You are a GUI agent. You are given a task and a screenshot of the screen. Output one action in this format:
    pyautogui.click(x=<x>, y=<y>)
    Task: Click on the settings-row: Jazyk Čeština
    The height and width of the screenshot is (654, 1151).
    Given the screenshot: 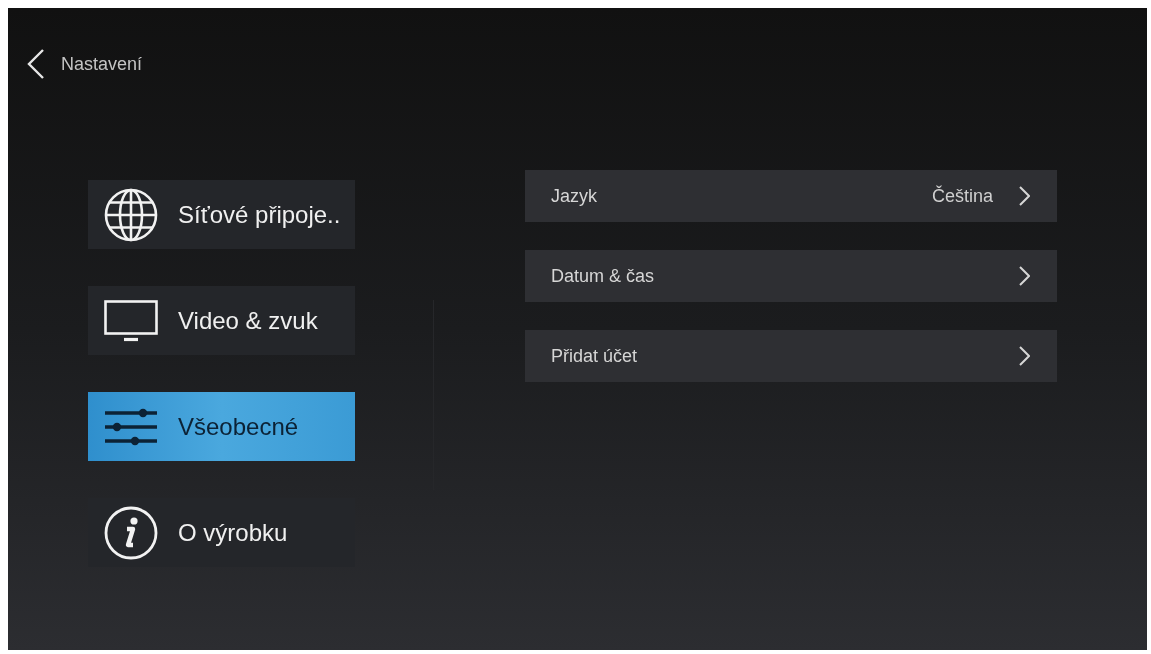 What is the action you would take?
    pyautogui.click(x=791, y=196)
    